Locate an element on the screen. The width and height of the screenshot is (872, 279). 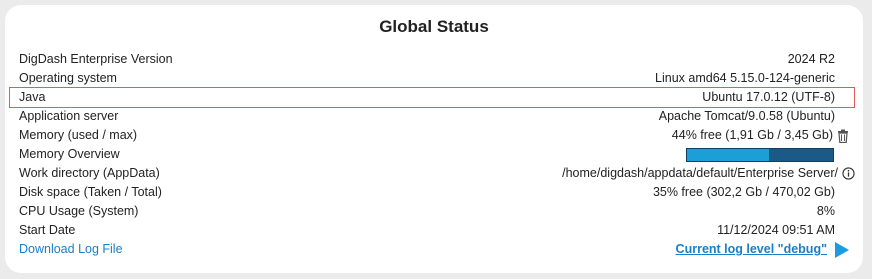
row-memory-overview: Memory Overview is located at coordinates (434, 154).